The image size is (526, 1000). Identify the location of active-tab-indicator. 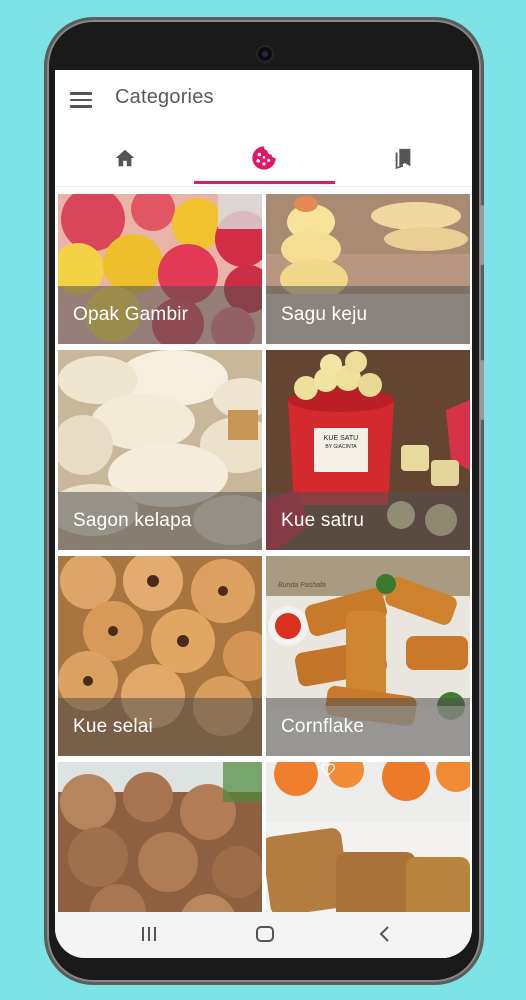
(264, 182).